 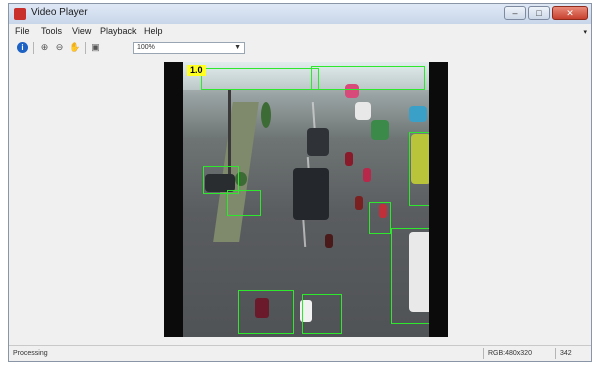 What do you see at coordinates (74, 47) in the screenshot?
I see `pan-hand-icon: ✋` at bounding box center [74, 47].